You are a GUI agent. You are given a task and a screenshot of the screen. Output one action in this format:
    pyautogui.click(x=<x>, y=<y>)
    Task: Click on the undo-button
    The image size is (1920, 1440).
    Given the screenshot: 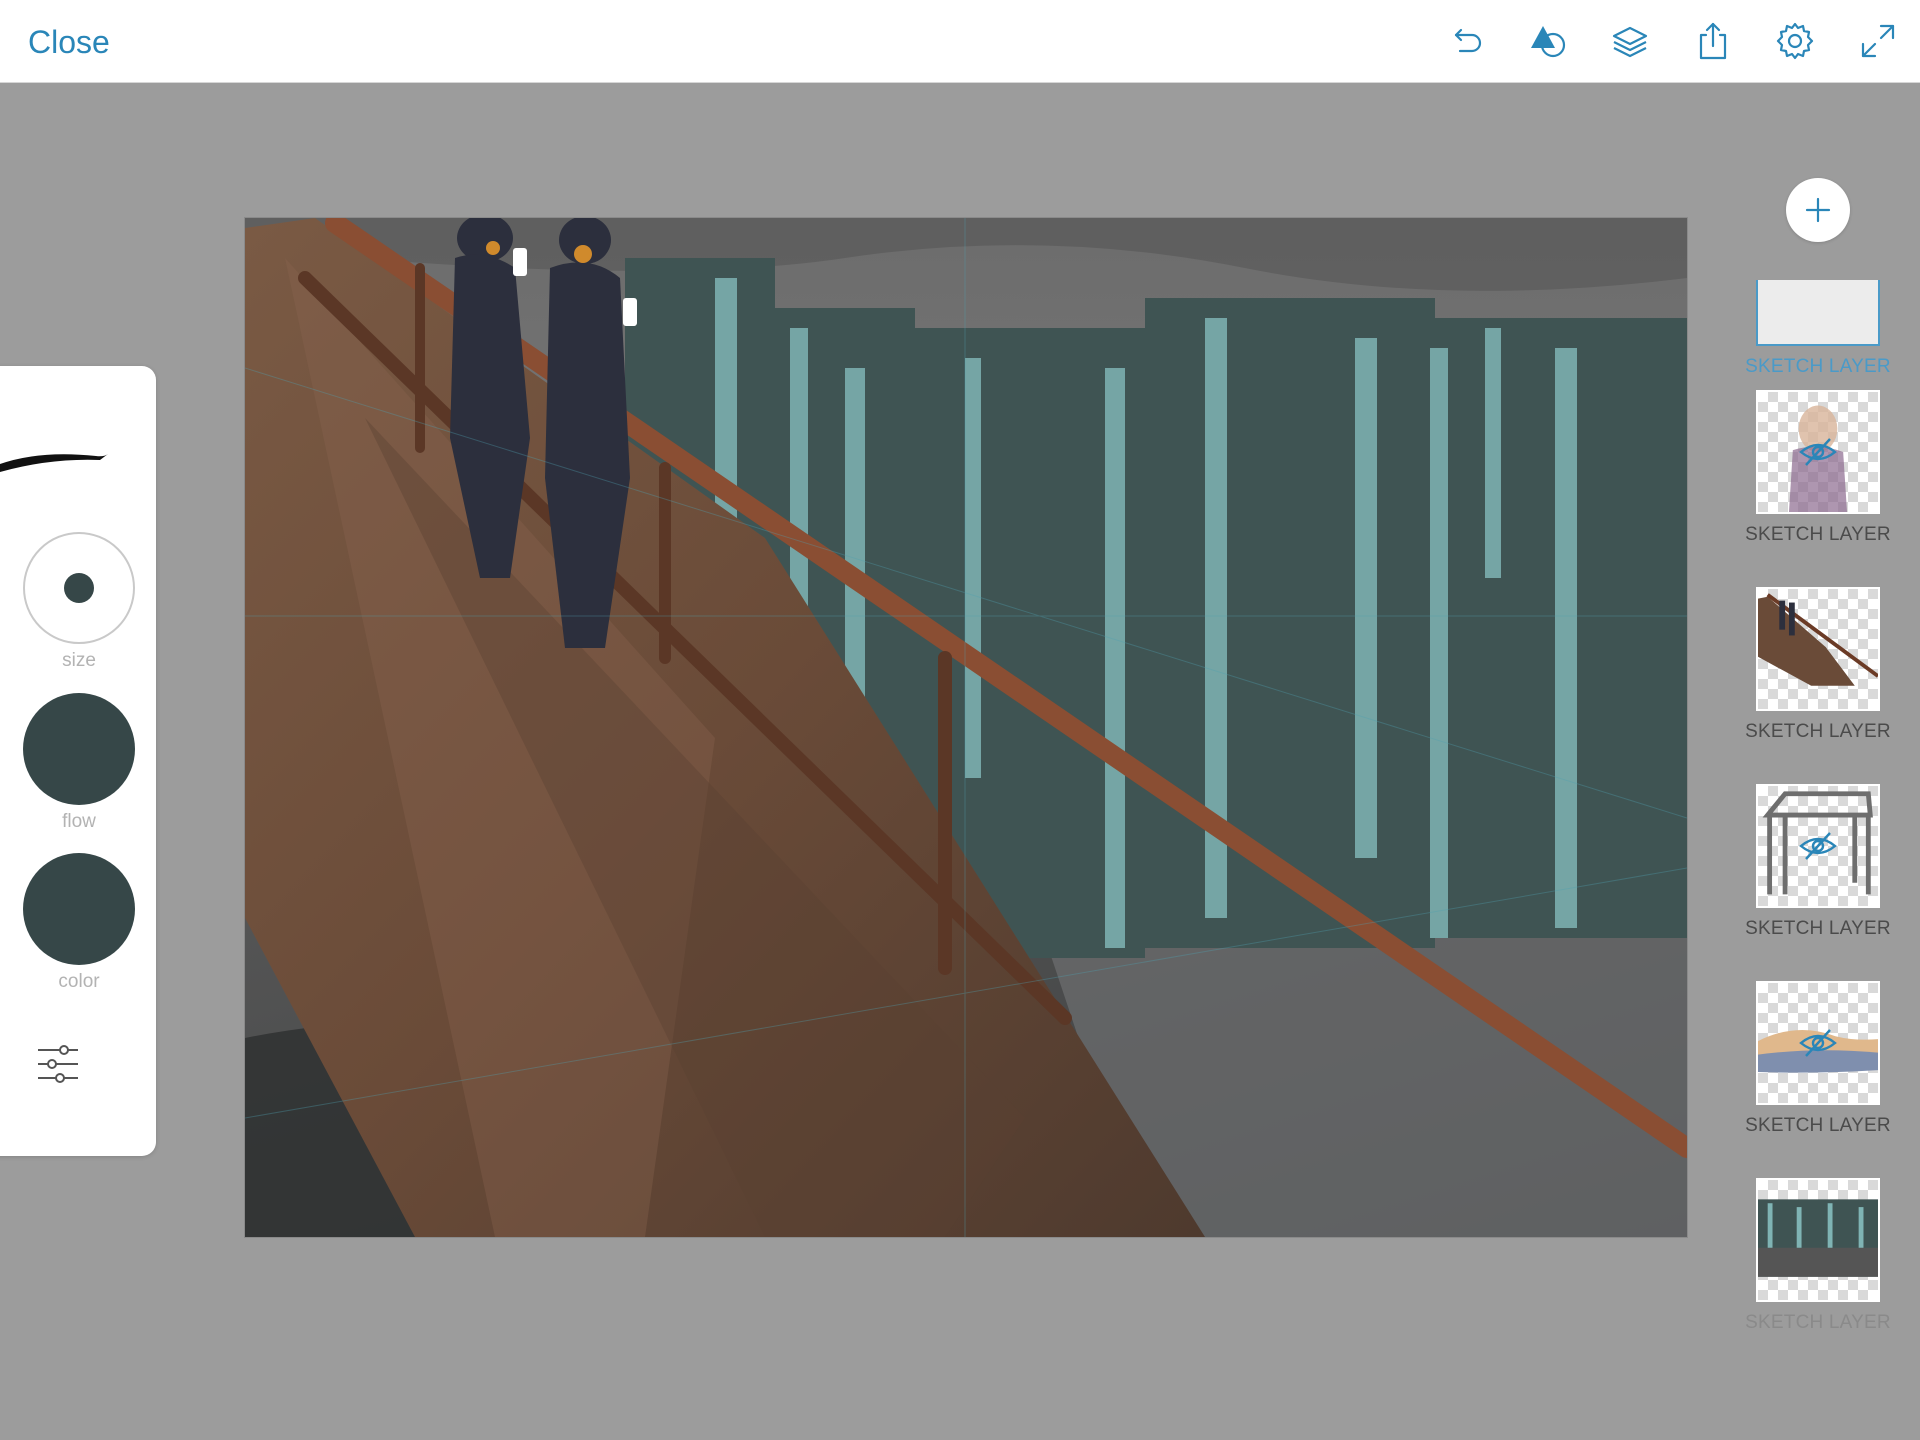 What is the action you would take?
    pyautogui.click(x=1466, y=41)
    